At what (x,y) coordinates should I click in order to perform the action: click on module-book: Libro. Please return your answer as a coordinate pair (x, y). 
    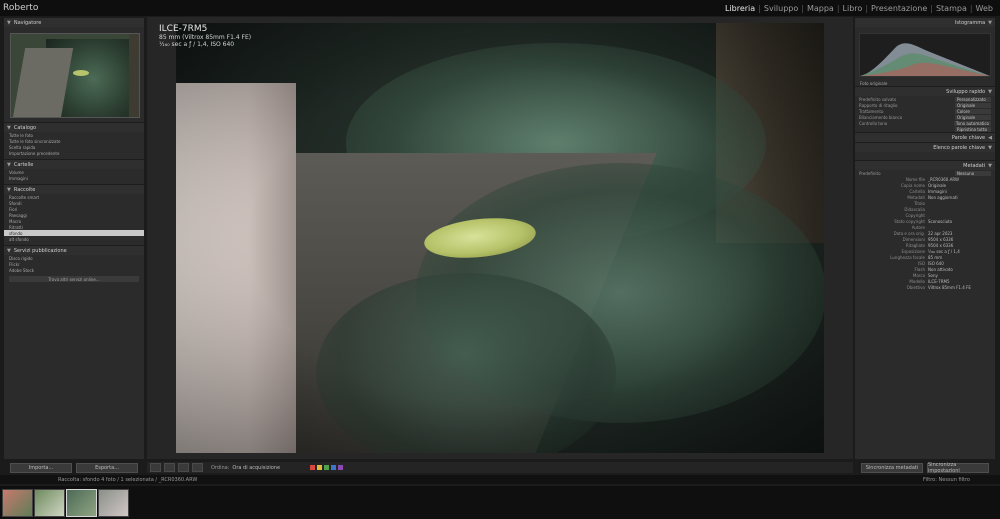
    Looking at the image, I should click on (853, 8).